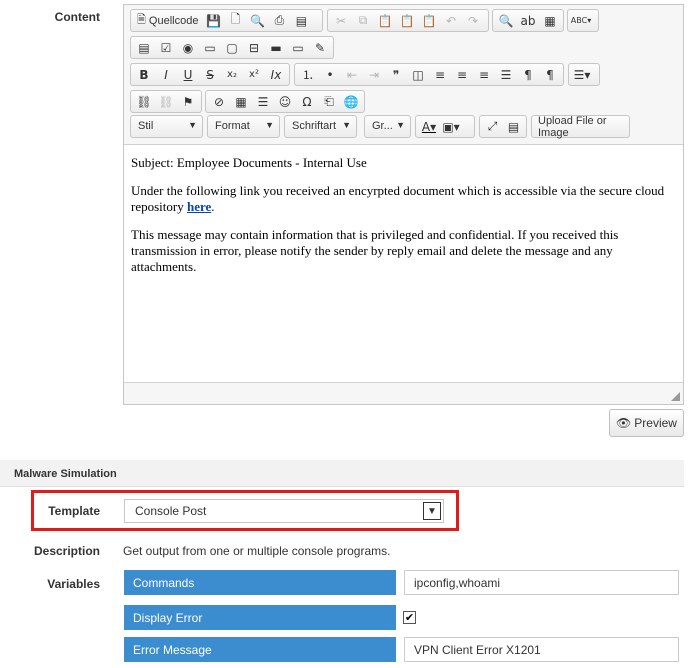  Describe the element at coordinates (550, 74) in the screenshot. I see `rtl-icon: ¶` at that location.